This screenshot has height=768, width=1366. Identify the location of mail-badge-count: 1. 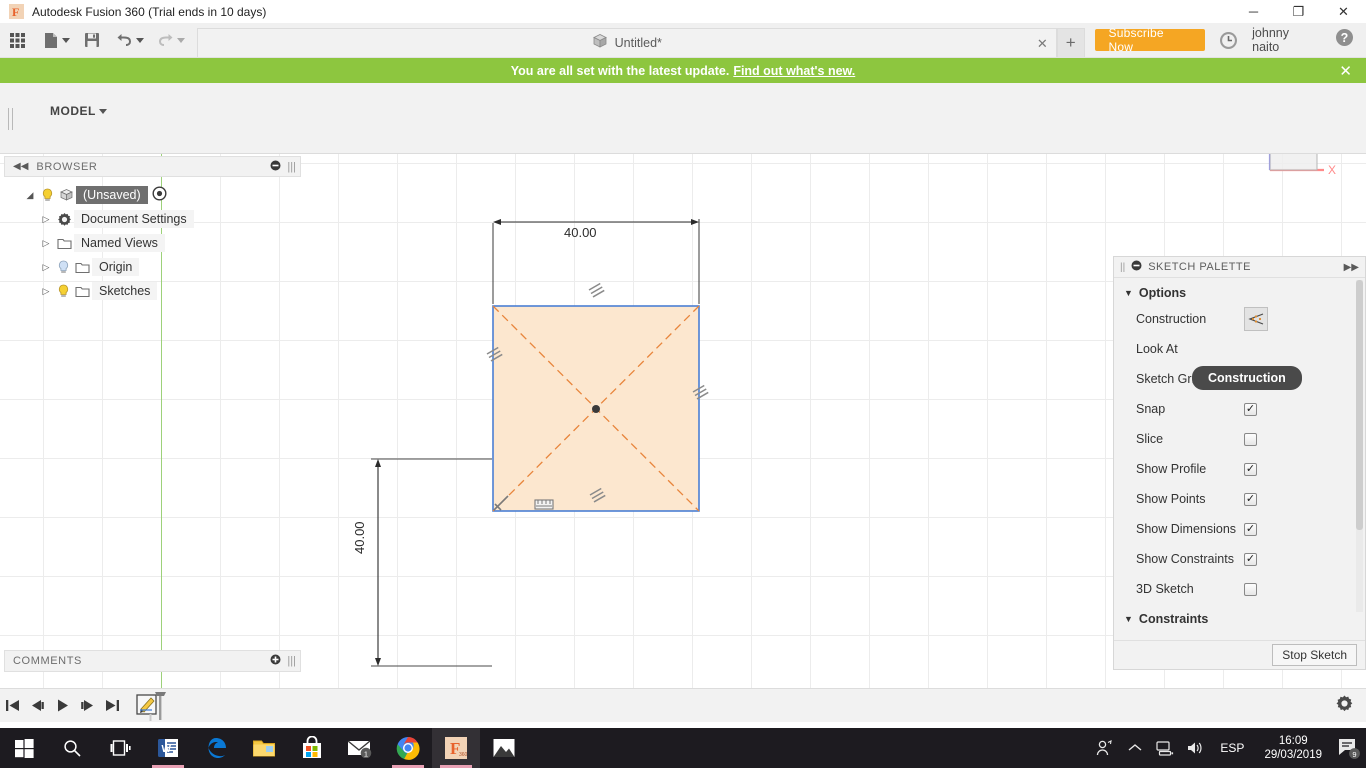
(366, 754).